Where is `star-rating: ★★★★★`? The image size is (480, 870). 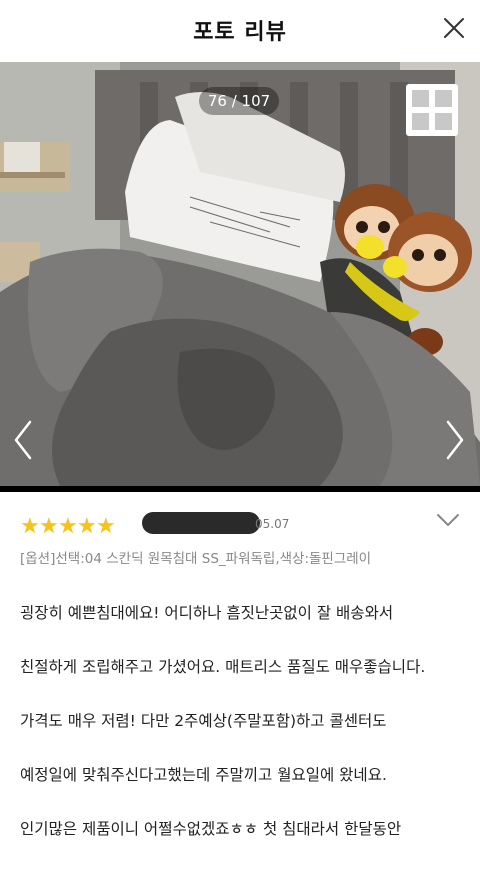 star-rating: ★★★★★ is located at coordinates (68, 526).